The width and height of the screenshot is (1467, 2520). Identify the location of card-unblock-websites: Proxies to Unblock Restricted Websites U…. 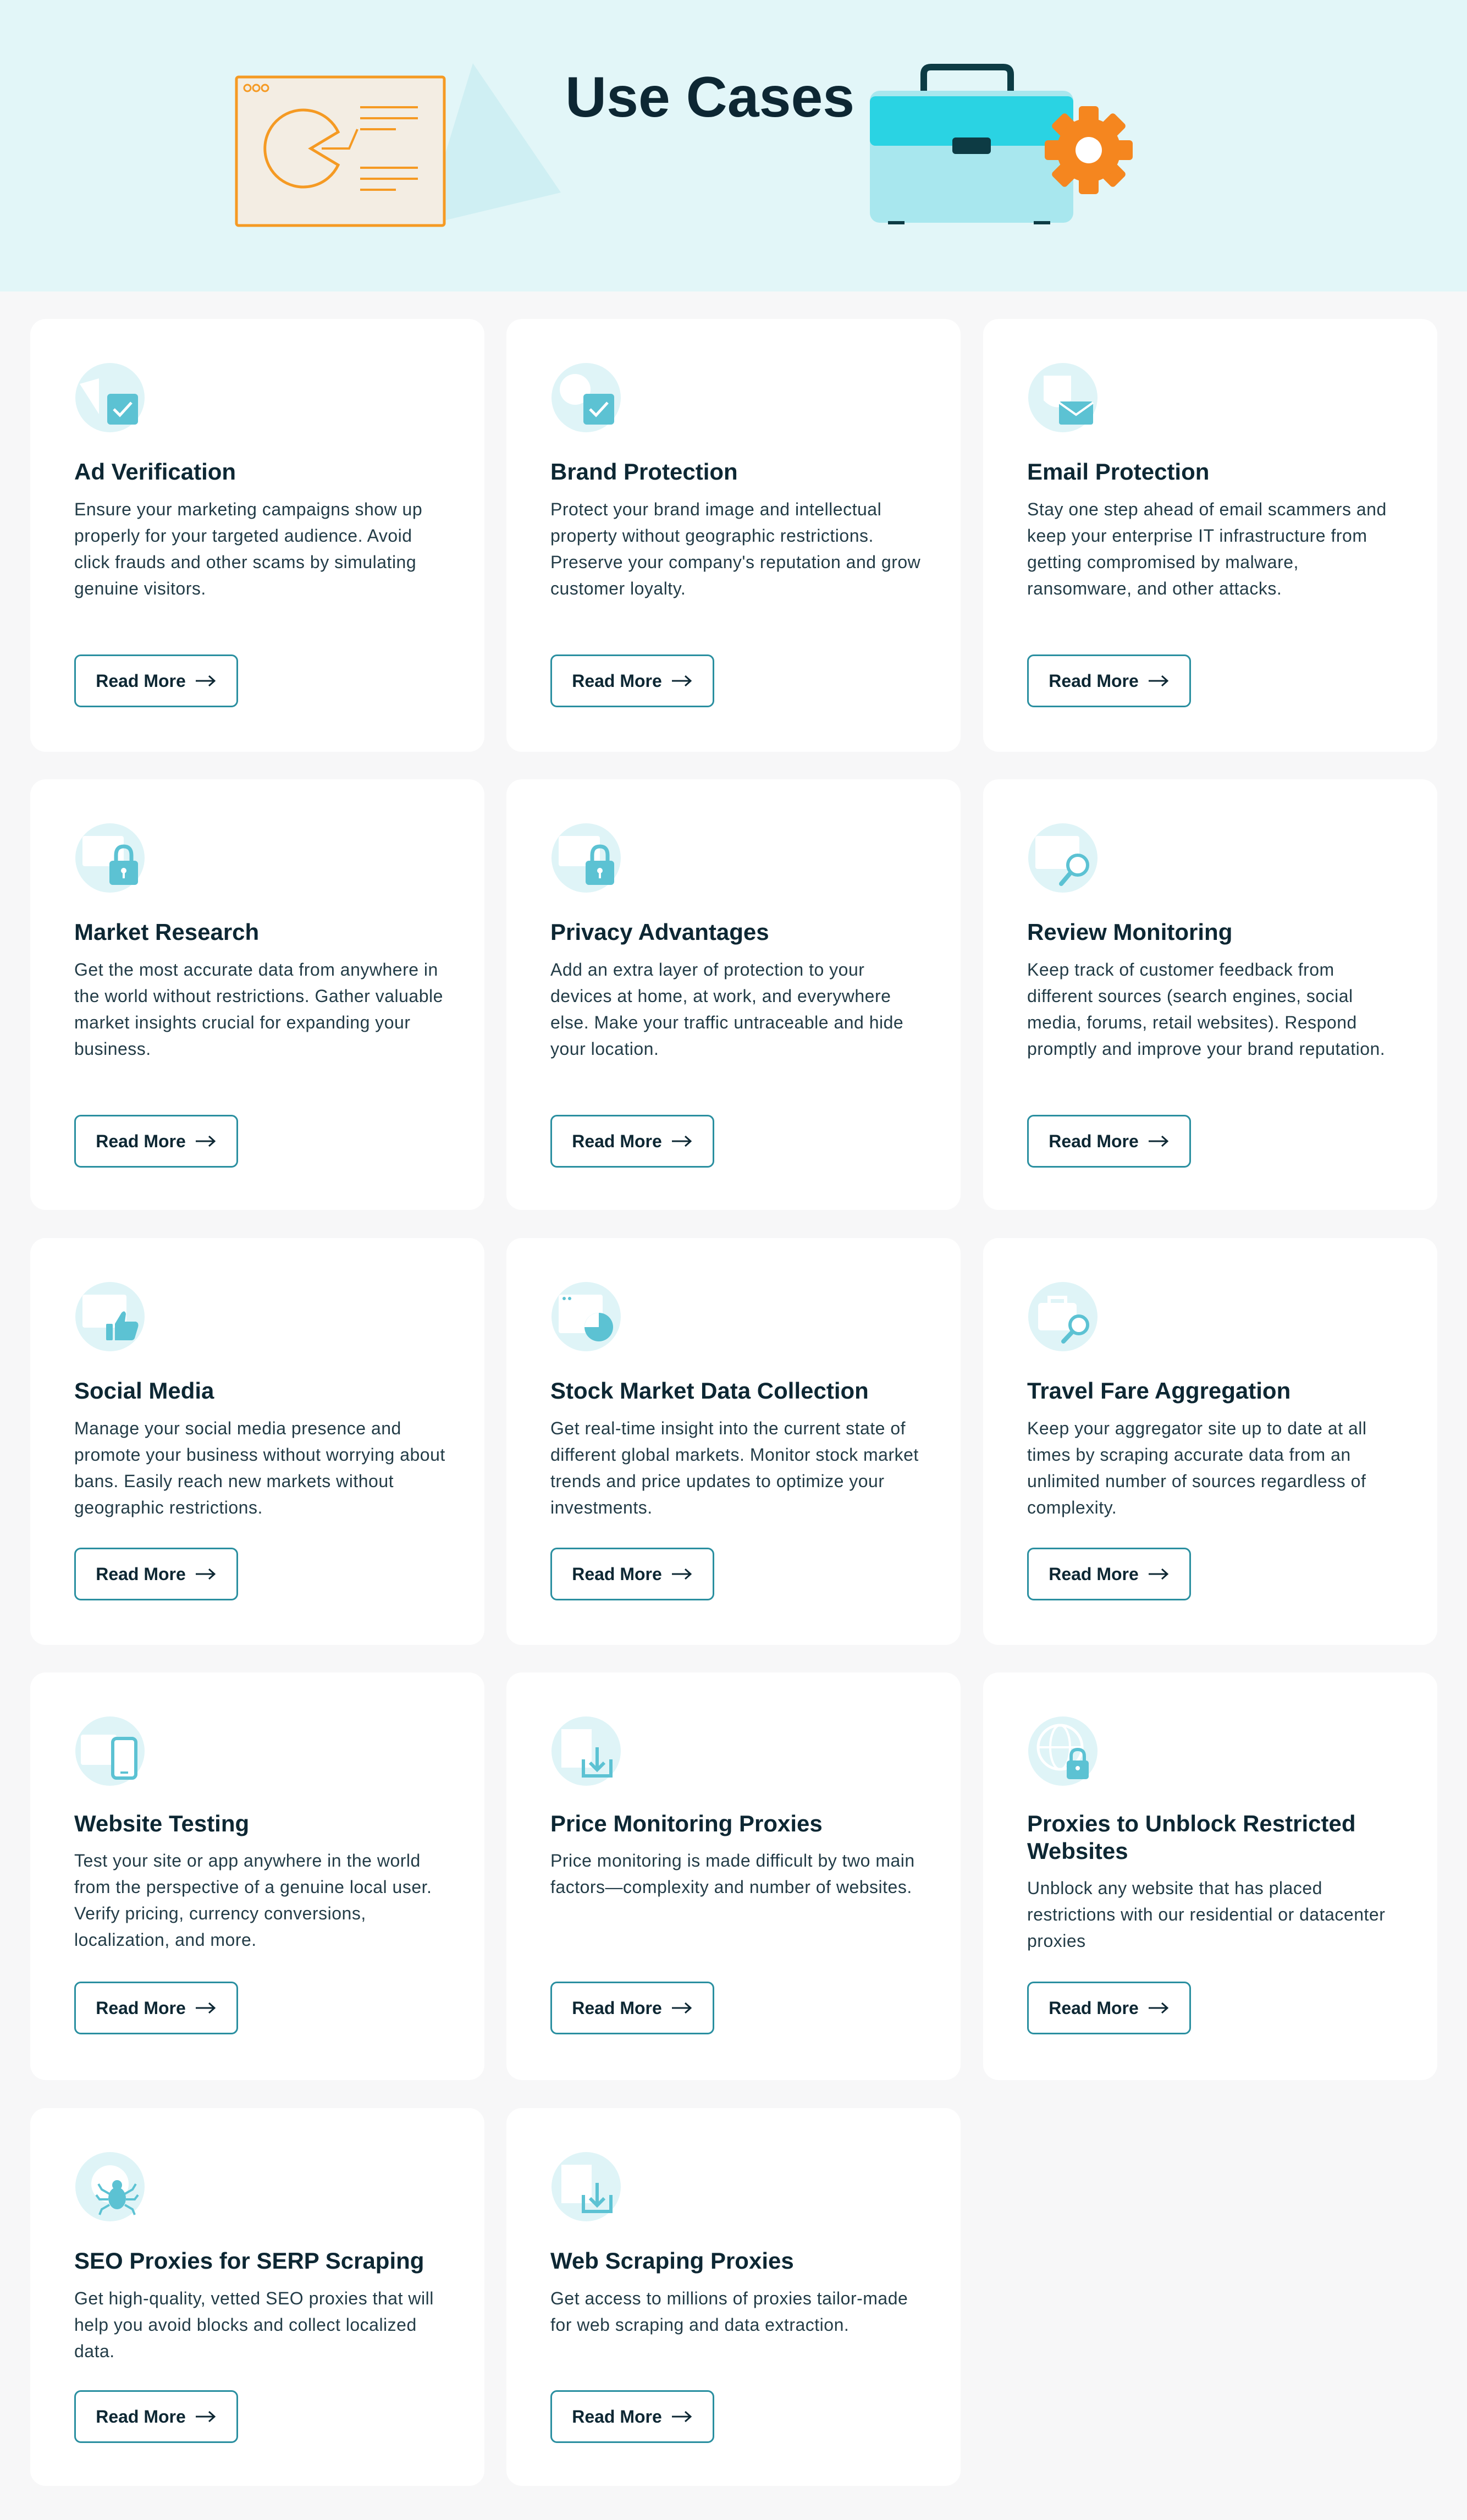
(1210, 1876).